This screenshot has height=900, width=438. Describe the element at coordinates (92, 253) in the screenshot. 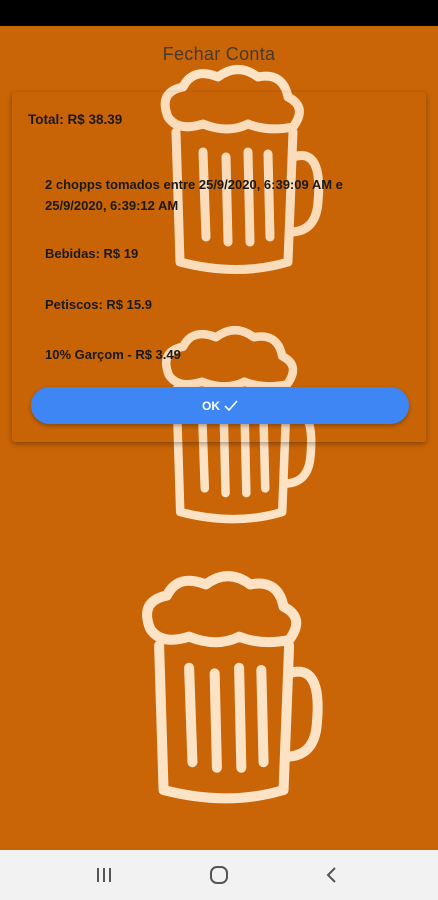

I see `drinks-amount: Bebidas: R$ 19` at that location.